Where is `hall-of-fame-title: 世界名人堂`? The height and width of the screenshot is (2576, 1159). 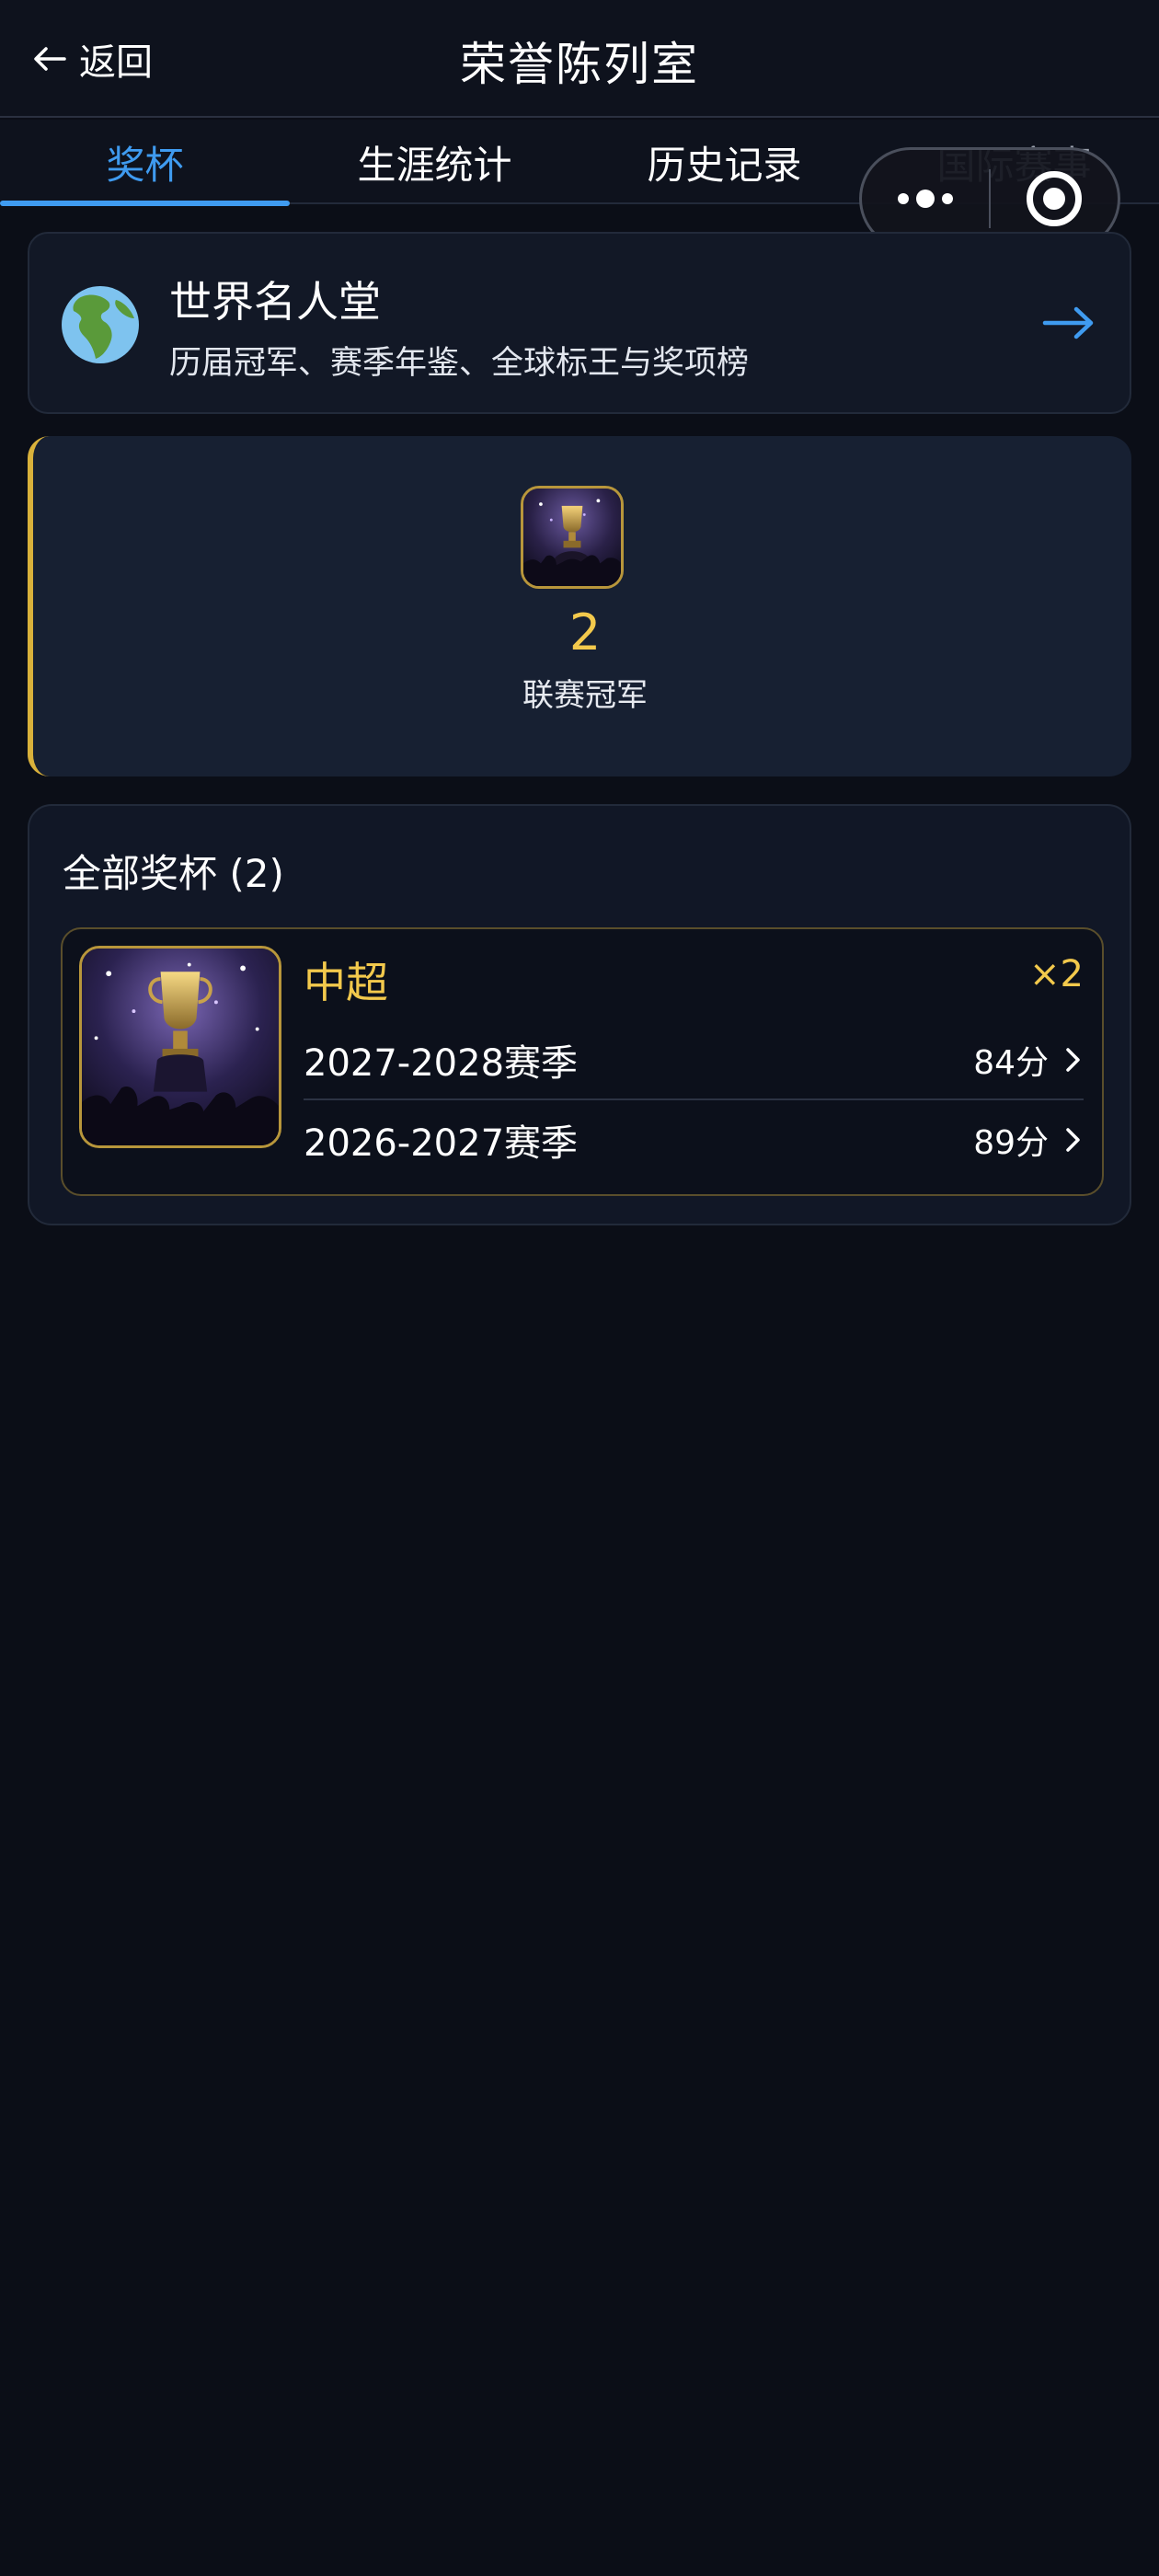 hall-of-fame-title: 世界名人堂 is located at coordinates (275, 302).